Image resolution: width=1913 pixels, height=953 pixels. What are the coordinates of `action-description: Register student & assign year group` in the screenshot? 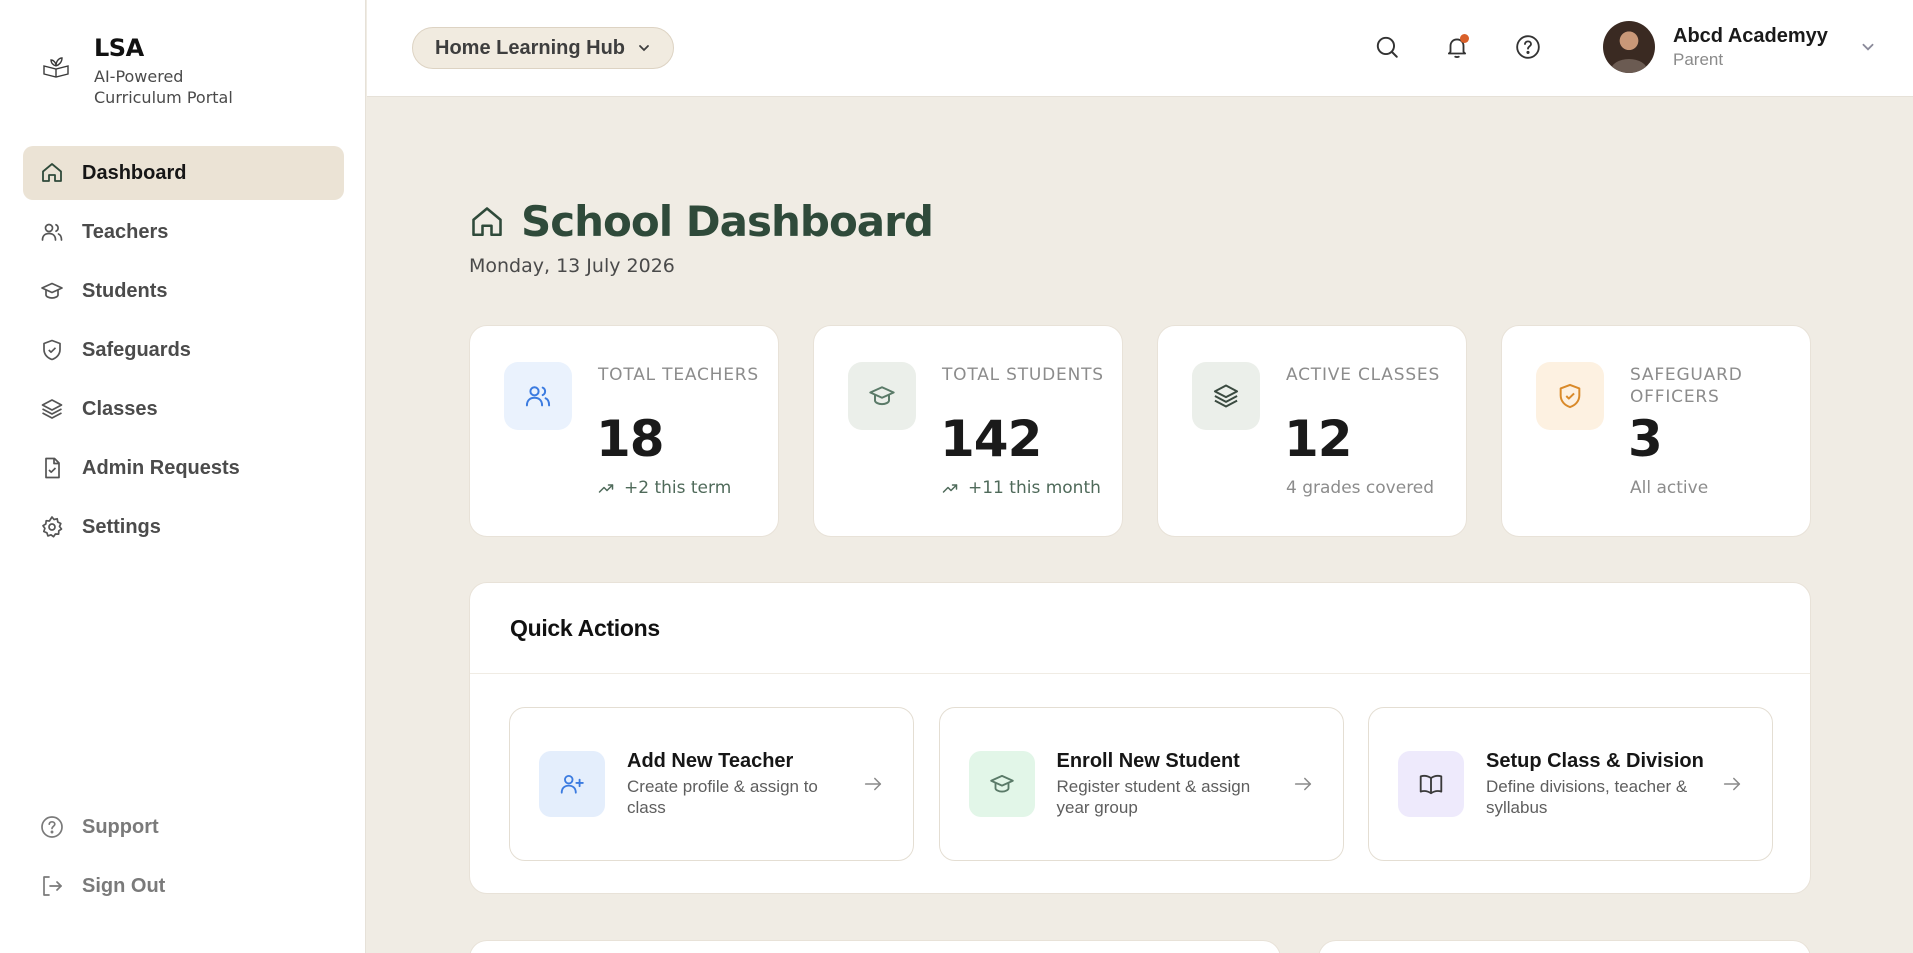 It's located at (1153, 797).